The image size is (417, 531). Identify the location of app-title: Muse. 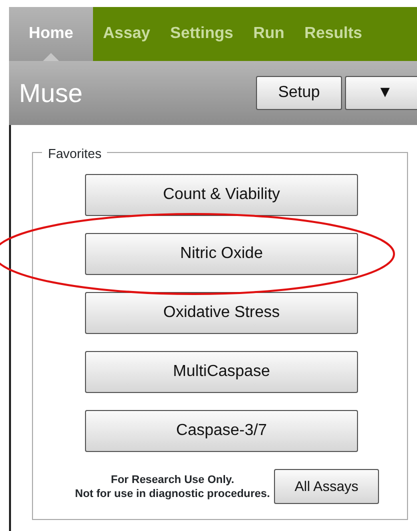
(51, 93).